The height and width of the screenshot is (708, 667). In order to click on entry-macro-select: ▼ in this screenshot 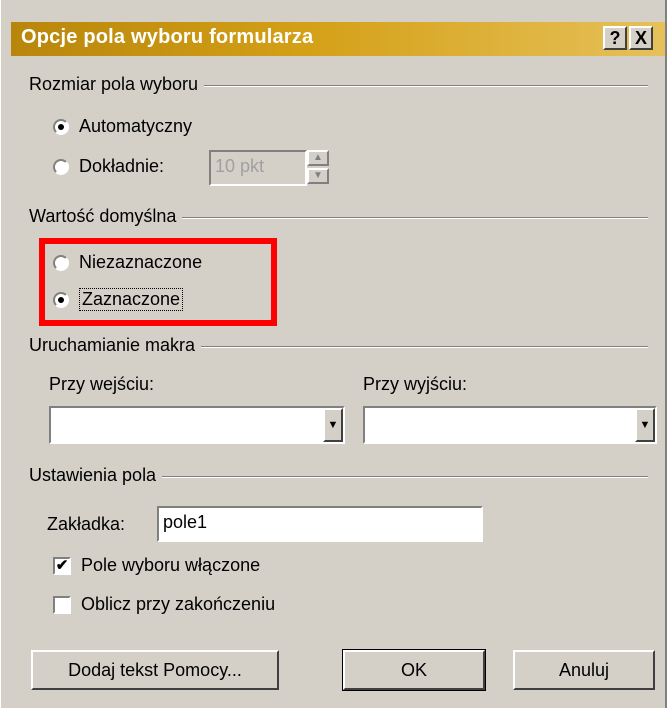, I will do `click(197, 425)`.